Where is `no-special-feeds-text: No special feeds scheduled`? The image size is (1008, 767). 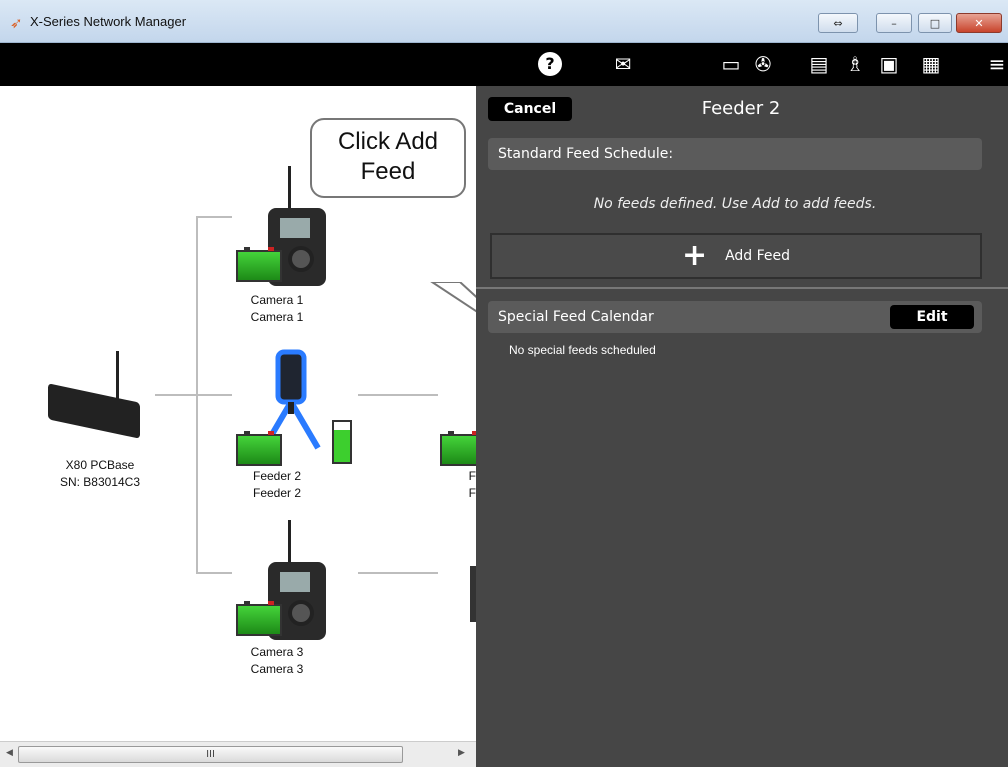 no-special-feeds-text: No special feeds scheduled is located at coordinates (582, 350).